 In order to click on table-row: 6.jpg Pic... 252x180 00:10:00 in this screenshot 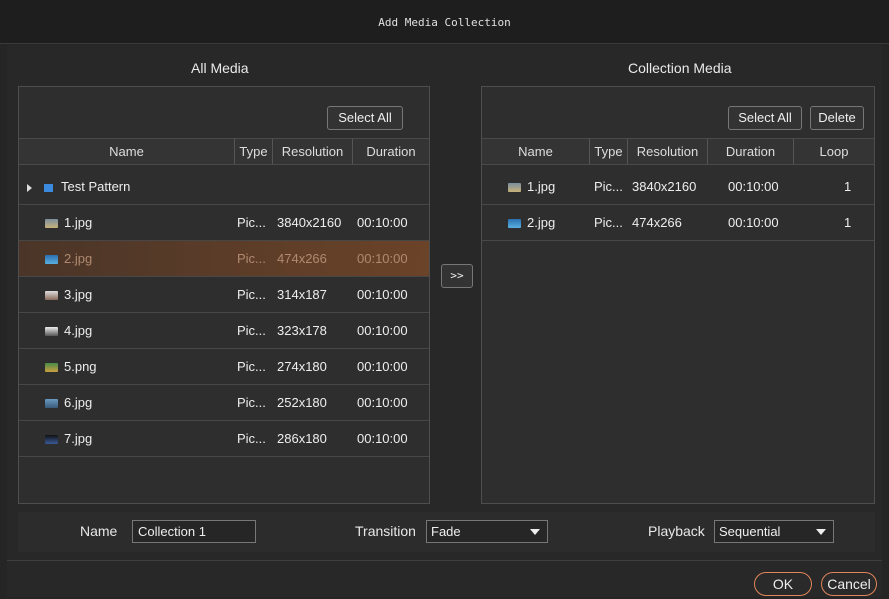, I will do `click(224, 403)`.